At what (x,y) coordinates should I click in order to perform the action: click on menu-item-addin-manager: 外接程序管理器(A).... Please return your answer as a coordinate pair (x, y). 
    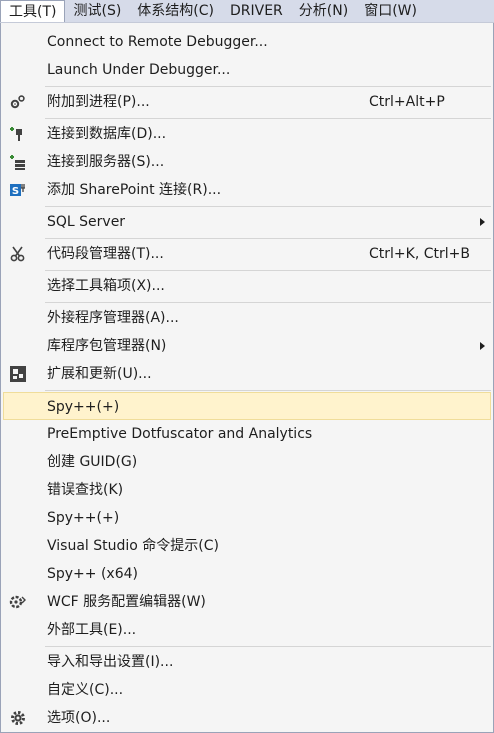
    Looking at the image, I should click on (247, 318).